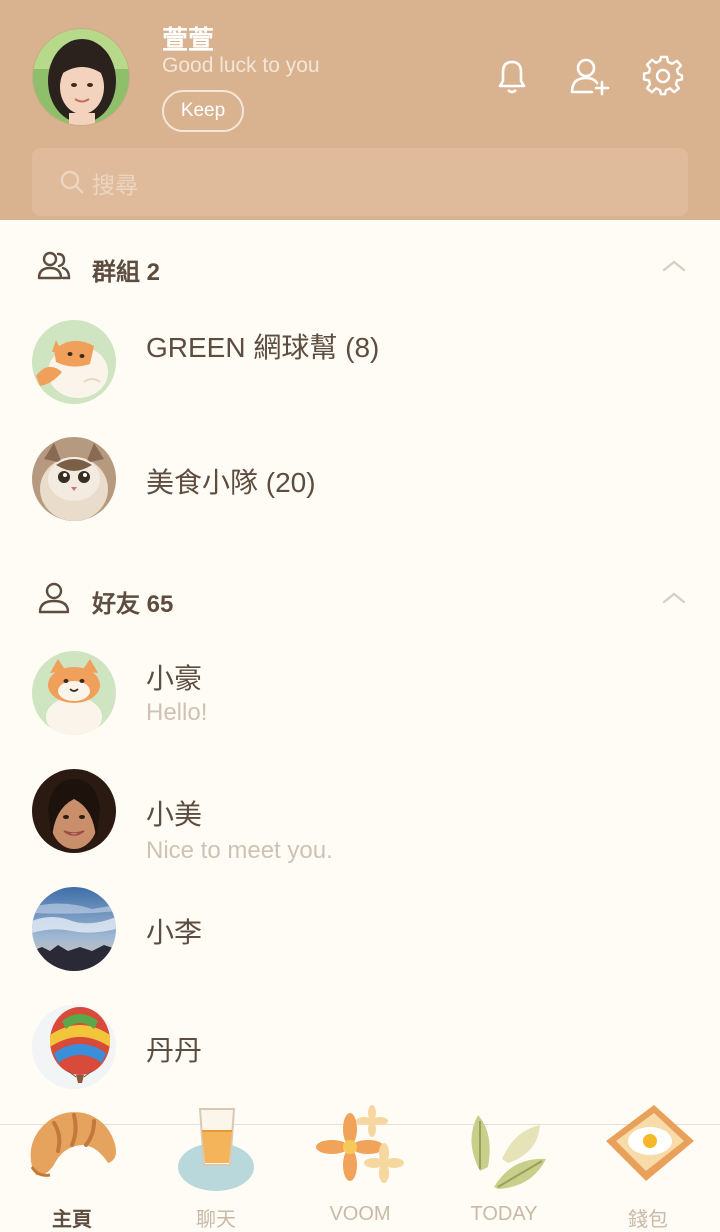 The image size is (720, 1232). I want to click on nav-tab-today: TODAY, so click(504, 1173).